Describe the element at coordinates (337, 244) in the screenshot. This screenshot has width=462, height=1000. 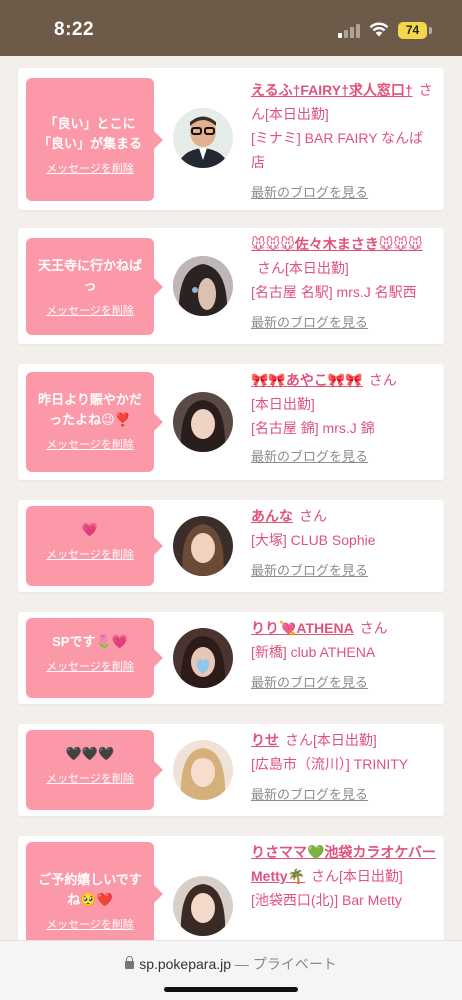
I see `cast-name-link: 🐭🐭🐭佐々木まさき🐭🐭🐭` at that location.